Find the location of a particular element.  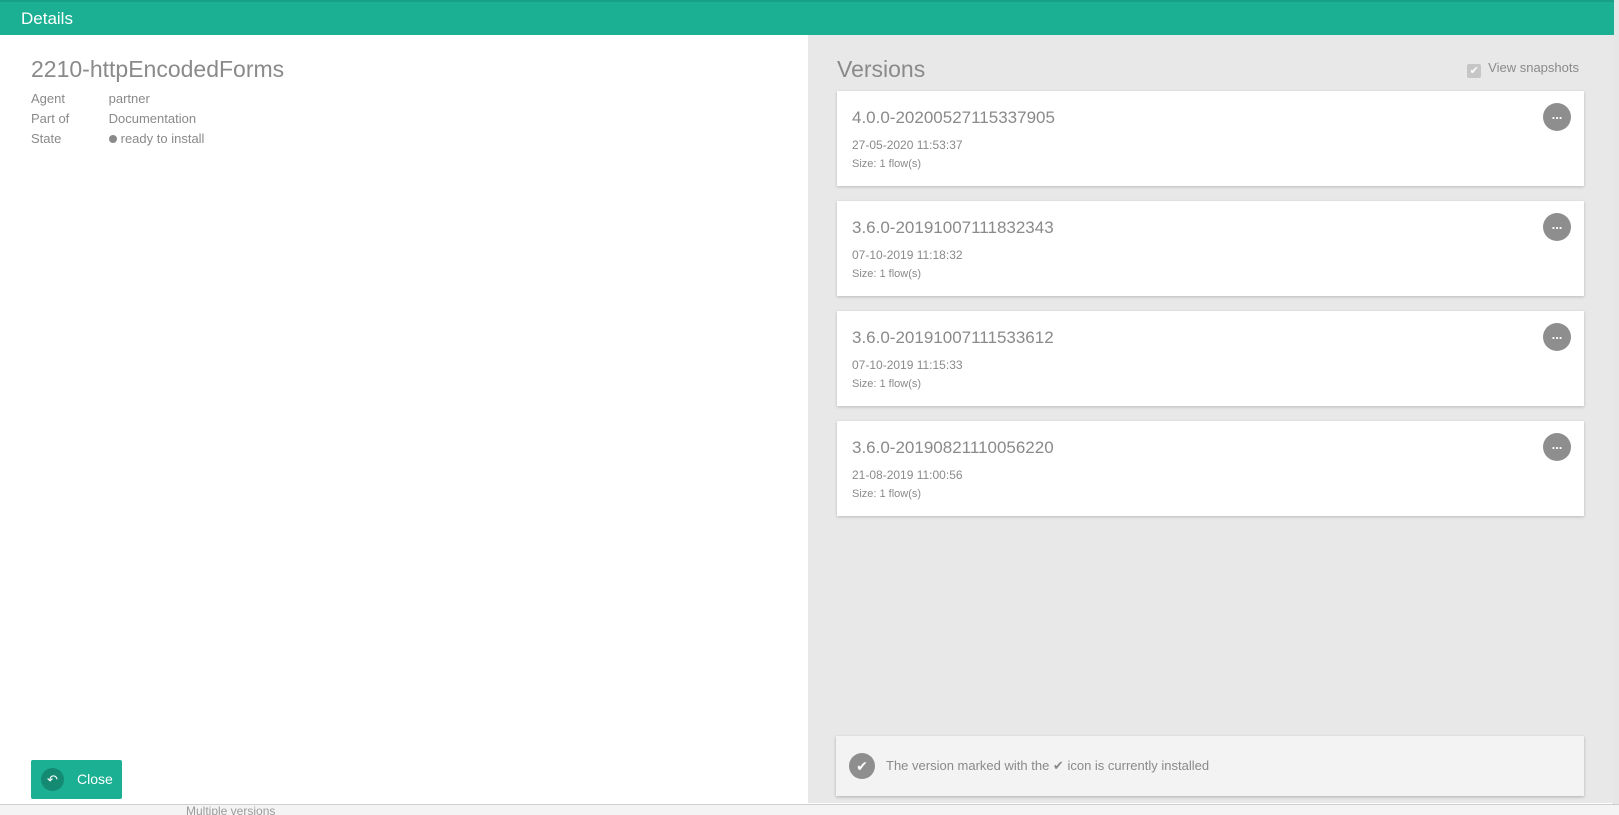

close-button: ↶ Close is located at coordinates (76, 779).